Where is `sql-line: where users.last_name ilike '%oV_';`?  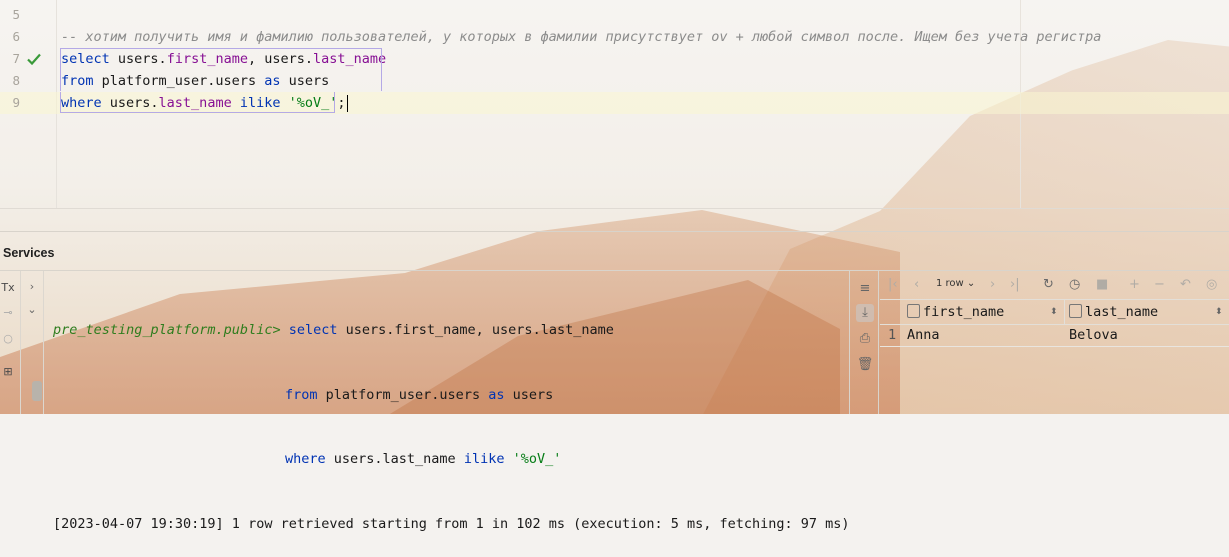
sql-line: where users.last_name ilike '%oV_'; is located at coordinates (204, 103).